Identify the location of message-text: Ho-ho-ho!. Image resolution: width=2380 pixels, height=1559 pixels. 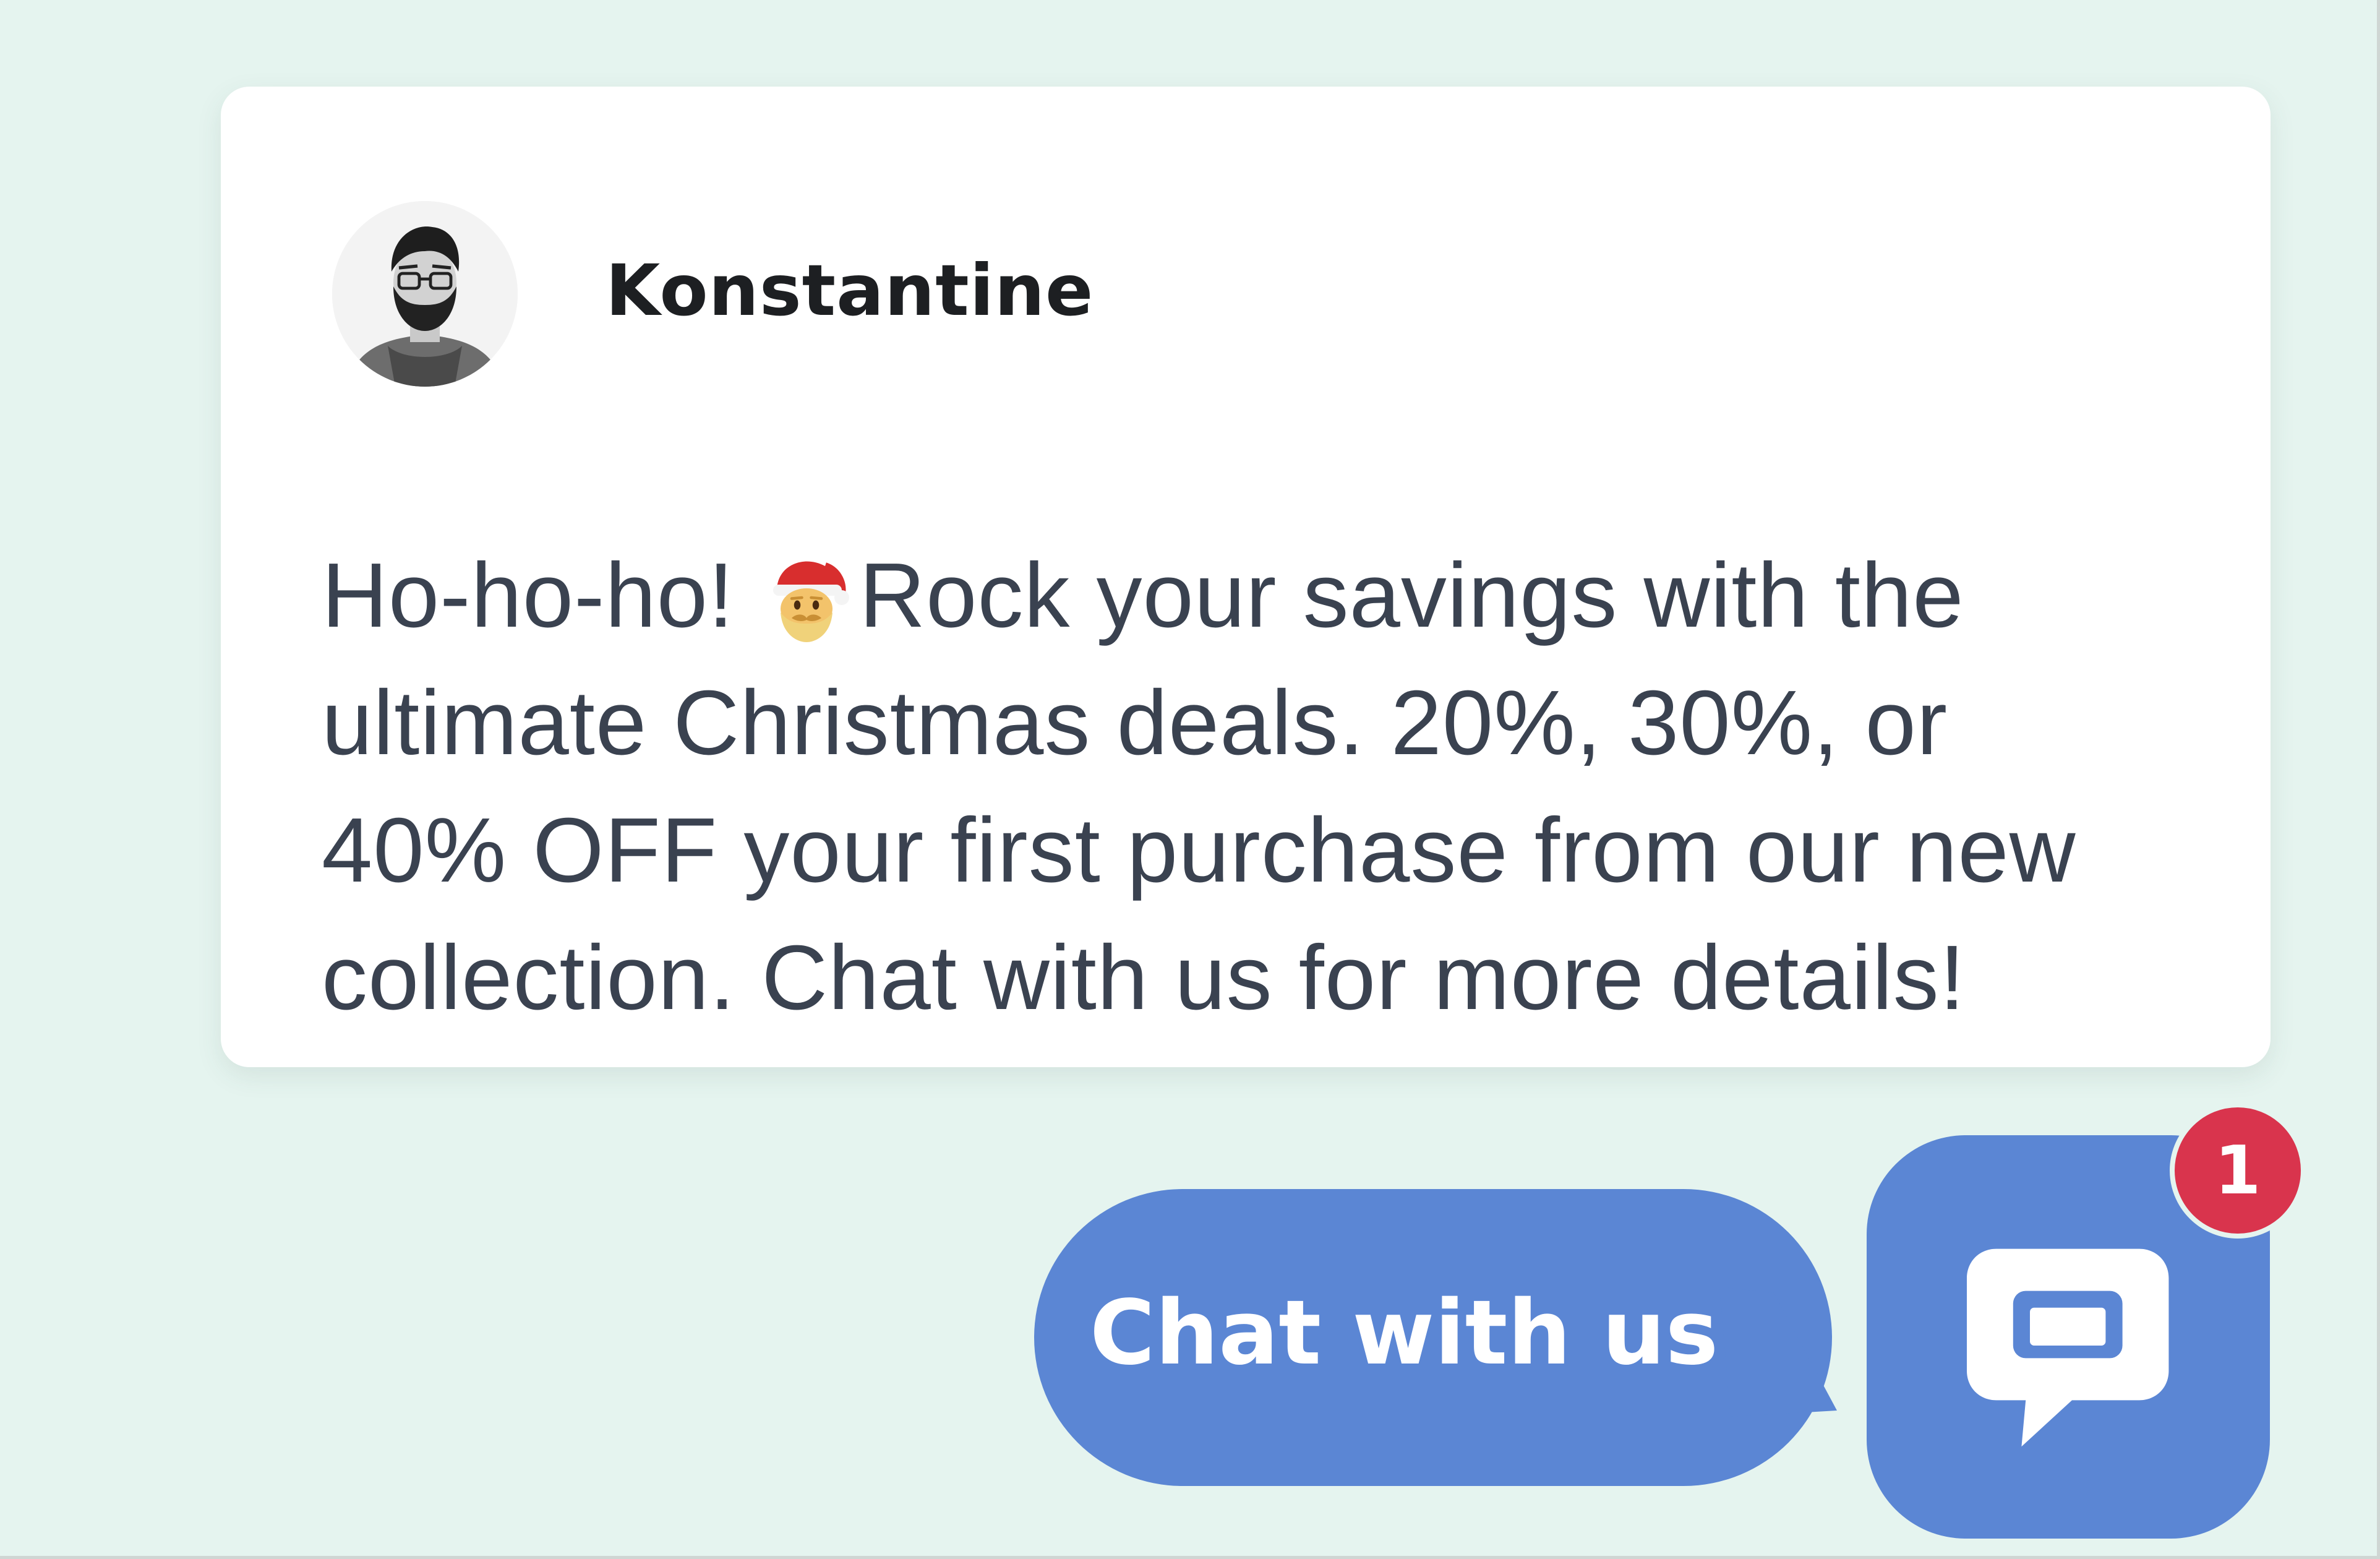
(541, 595).